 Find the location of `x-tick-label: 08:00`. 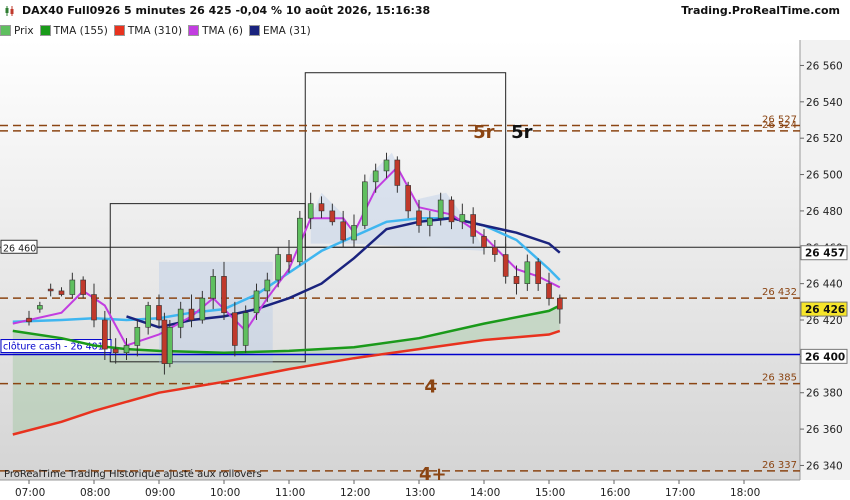

x-tick-label: 08:00 is located at coordinates (95, 493).